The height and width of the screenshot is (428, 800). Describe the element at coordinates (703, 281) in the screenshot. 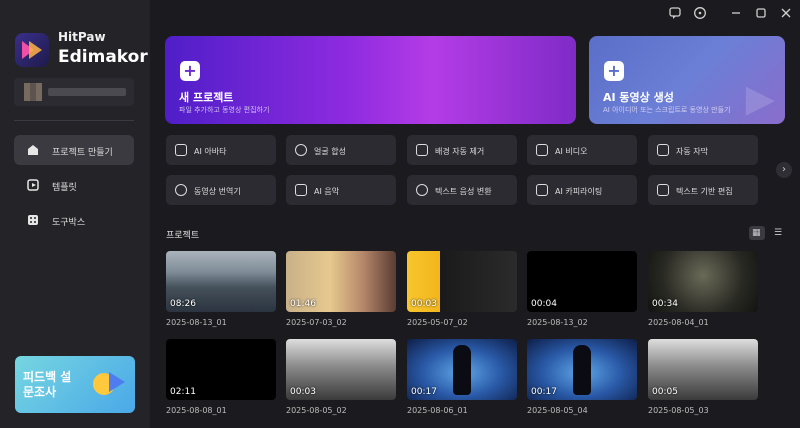

I see `project-thumbnail: 00:34` at that location.